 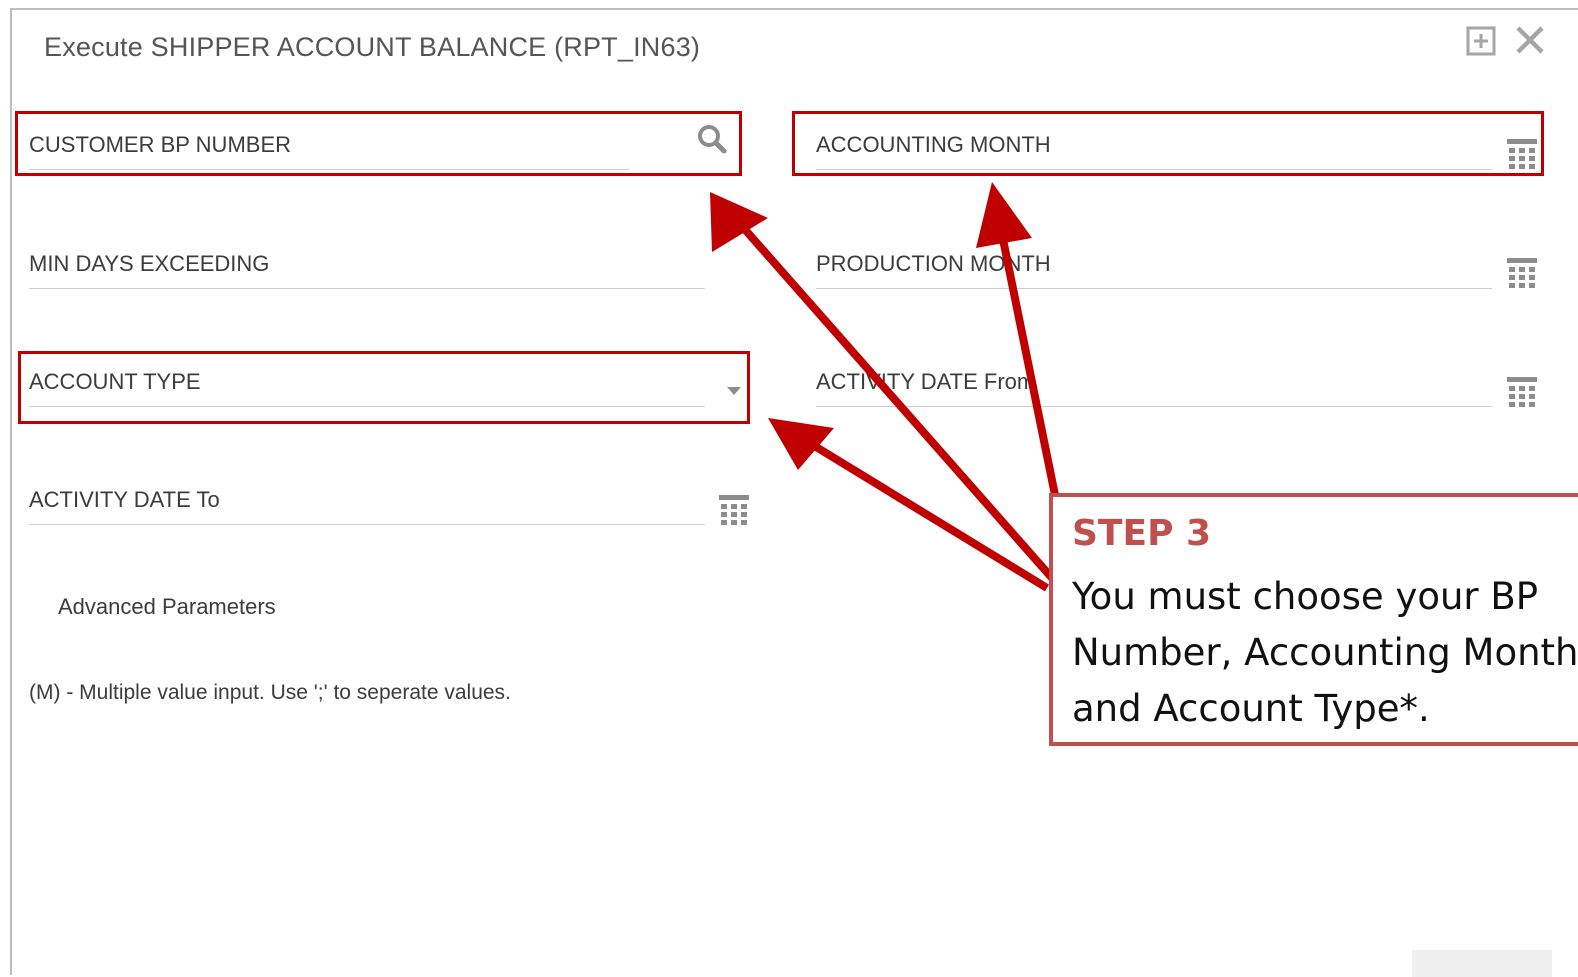 What do you see at coordinates (149, 263) in the screenshot?
I see `min-days-exceeding-label: MIN DAYS EXCEEDING` at bounding box center [149, 263].